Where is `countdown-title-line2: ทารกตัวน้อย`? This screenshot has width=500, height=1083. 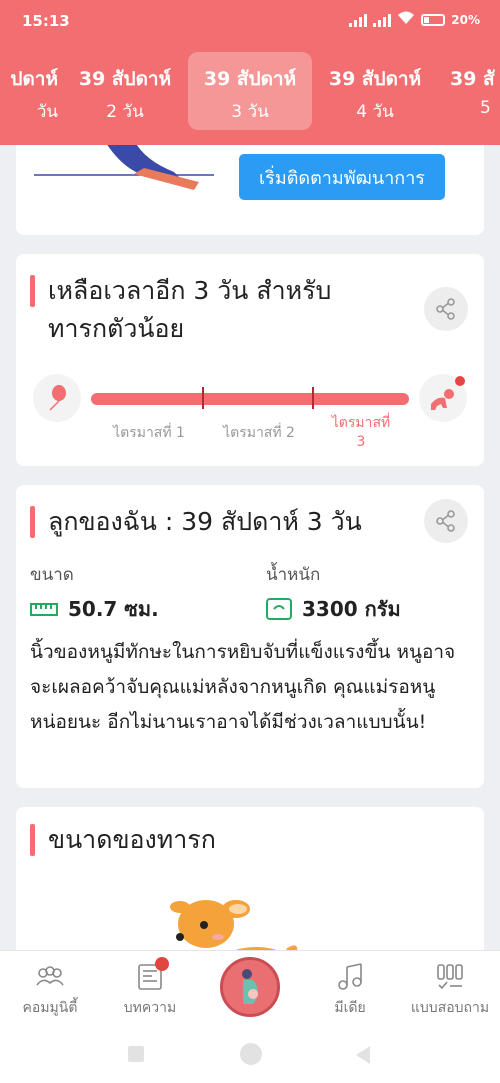 countdown-title-line2: ทารกตัวน้อย is located at coordinates (116, 328).